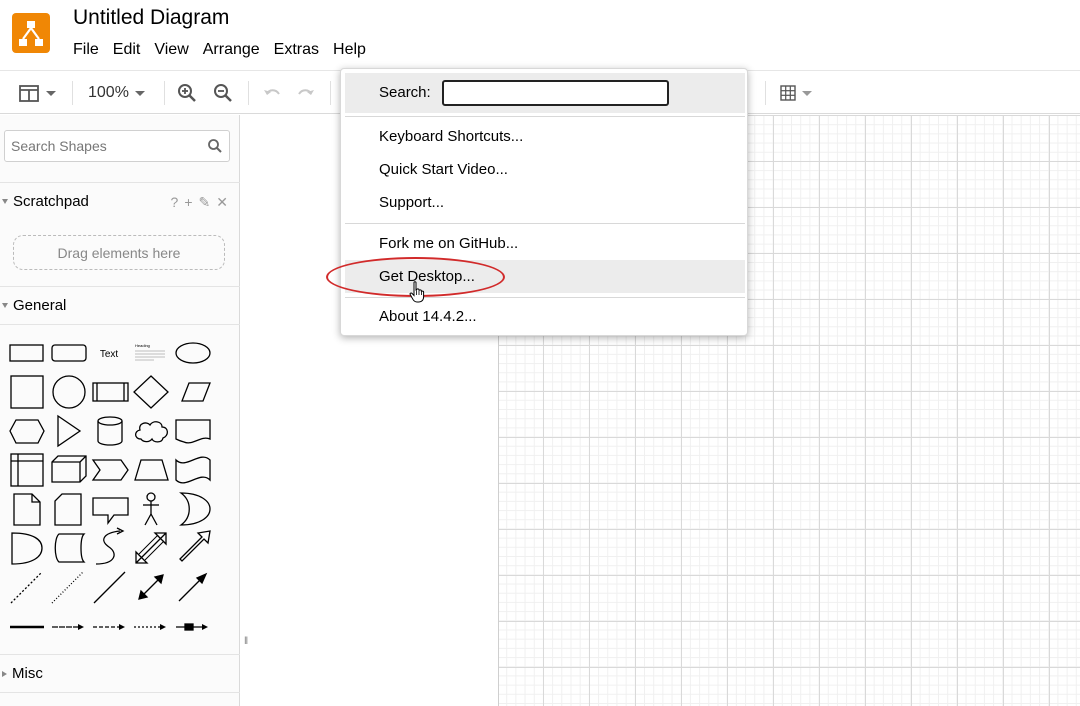 The image size is (1080, 706). What do you see at coordinates (151, 392) in the screenshot?
I see `diamond-shape` at bounding box center [151, 392].